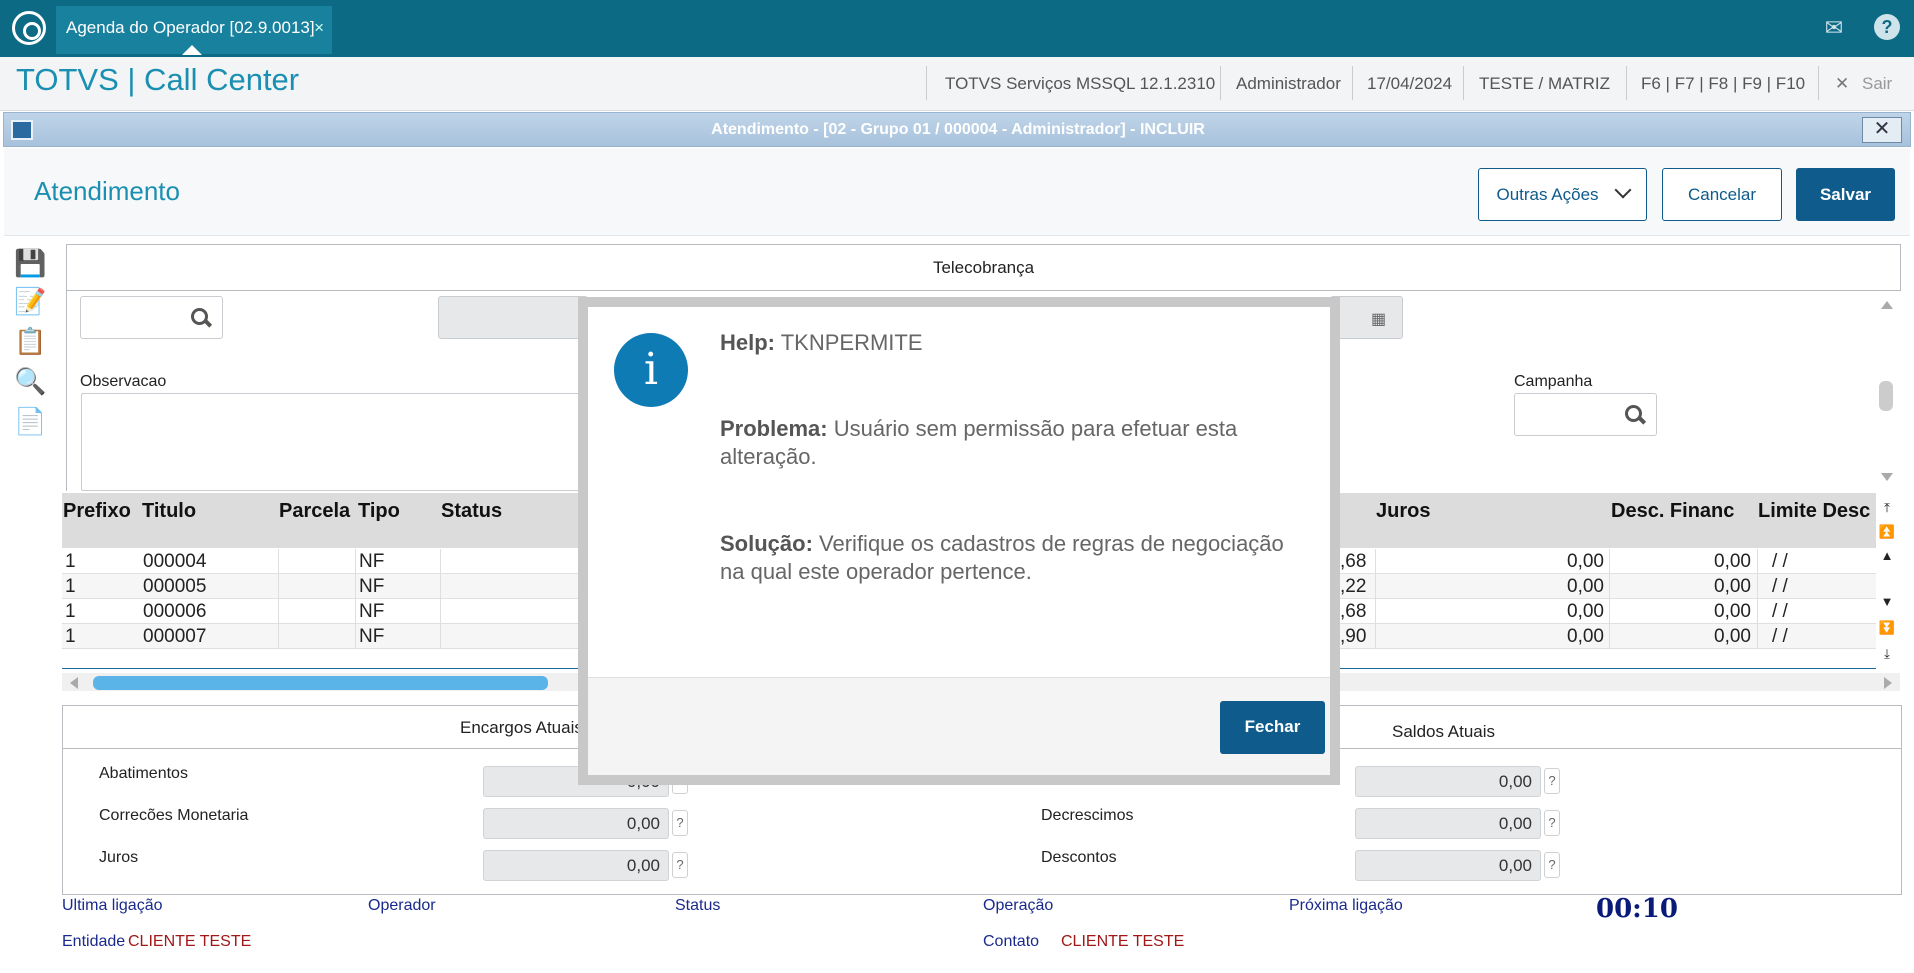 Image resolution: width=1914 pixels, height=973 pixels. What do you see at coordinates (175, 636) in the screenshot?
I see `cell-titulo: 000007` at bounding box center [175, 636].